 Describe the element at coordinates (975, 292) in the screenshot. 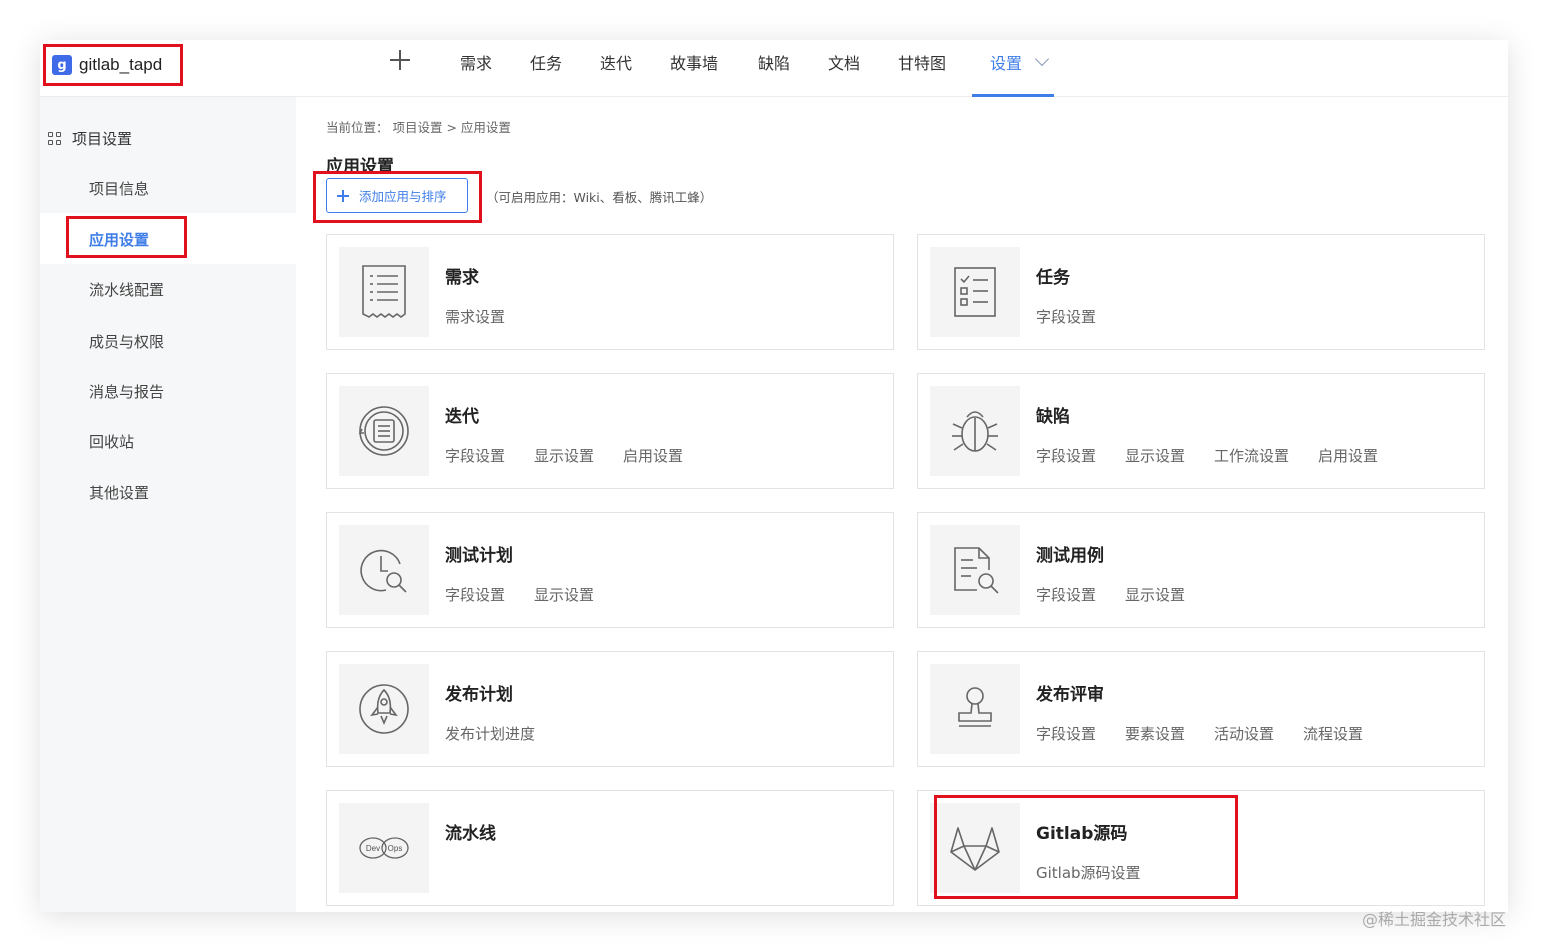

I see `checklist-icon` at that location.